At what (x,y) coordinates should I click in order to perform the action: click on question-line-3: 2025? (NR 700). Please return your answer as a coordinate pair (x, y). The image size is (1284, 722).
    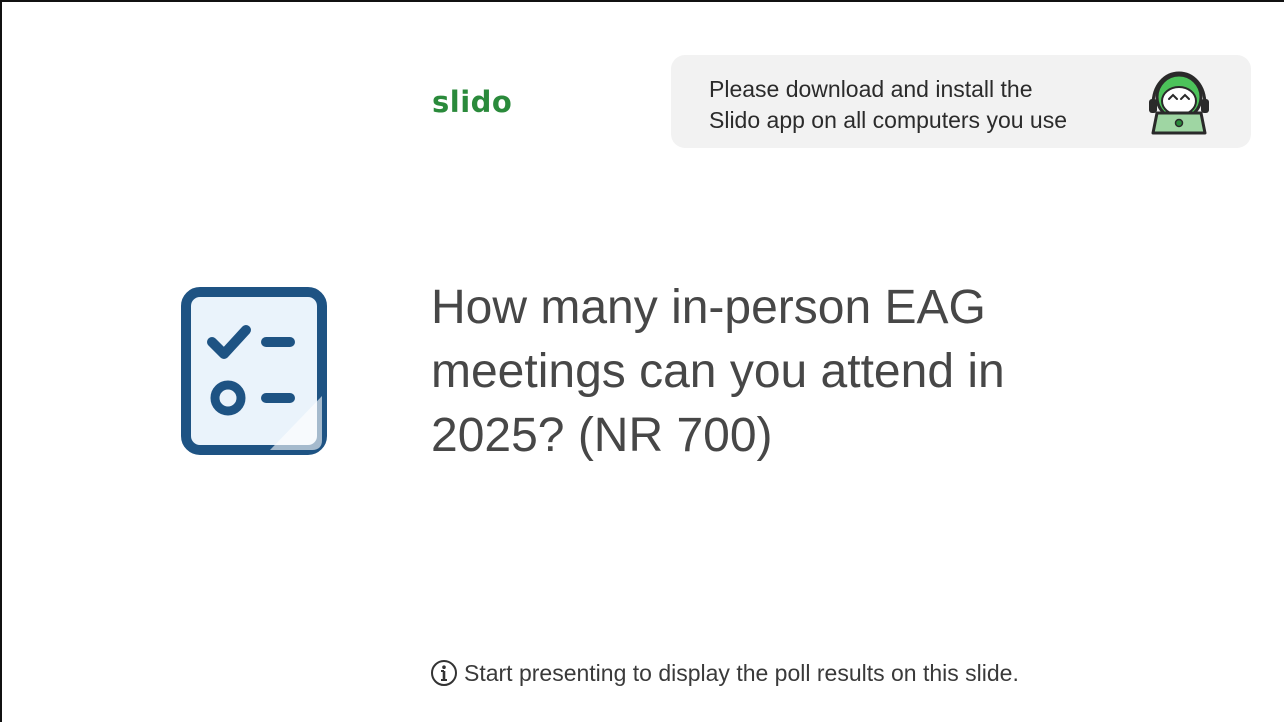
    Looking at the image, I should click on (602, 435).